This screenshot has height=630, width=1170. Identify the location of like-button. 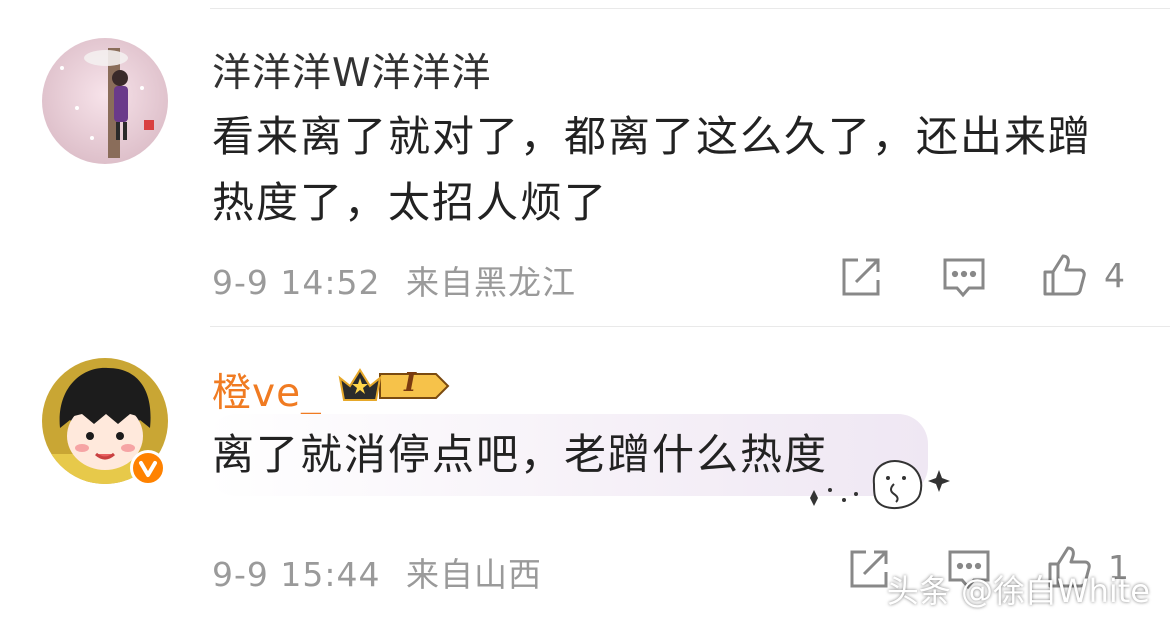
(1064, 275).